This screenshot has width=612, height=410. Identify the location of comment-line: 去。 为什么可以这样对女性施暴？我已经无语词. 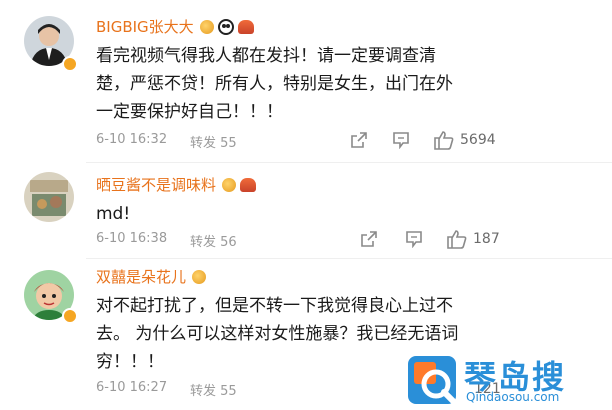
(277, 334).